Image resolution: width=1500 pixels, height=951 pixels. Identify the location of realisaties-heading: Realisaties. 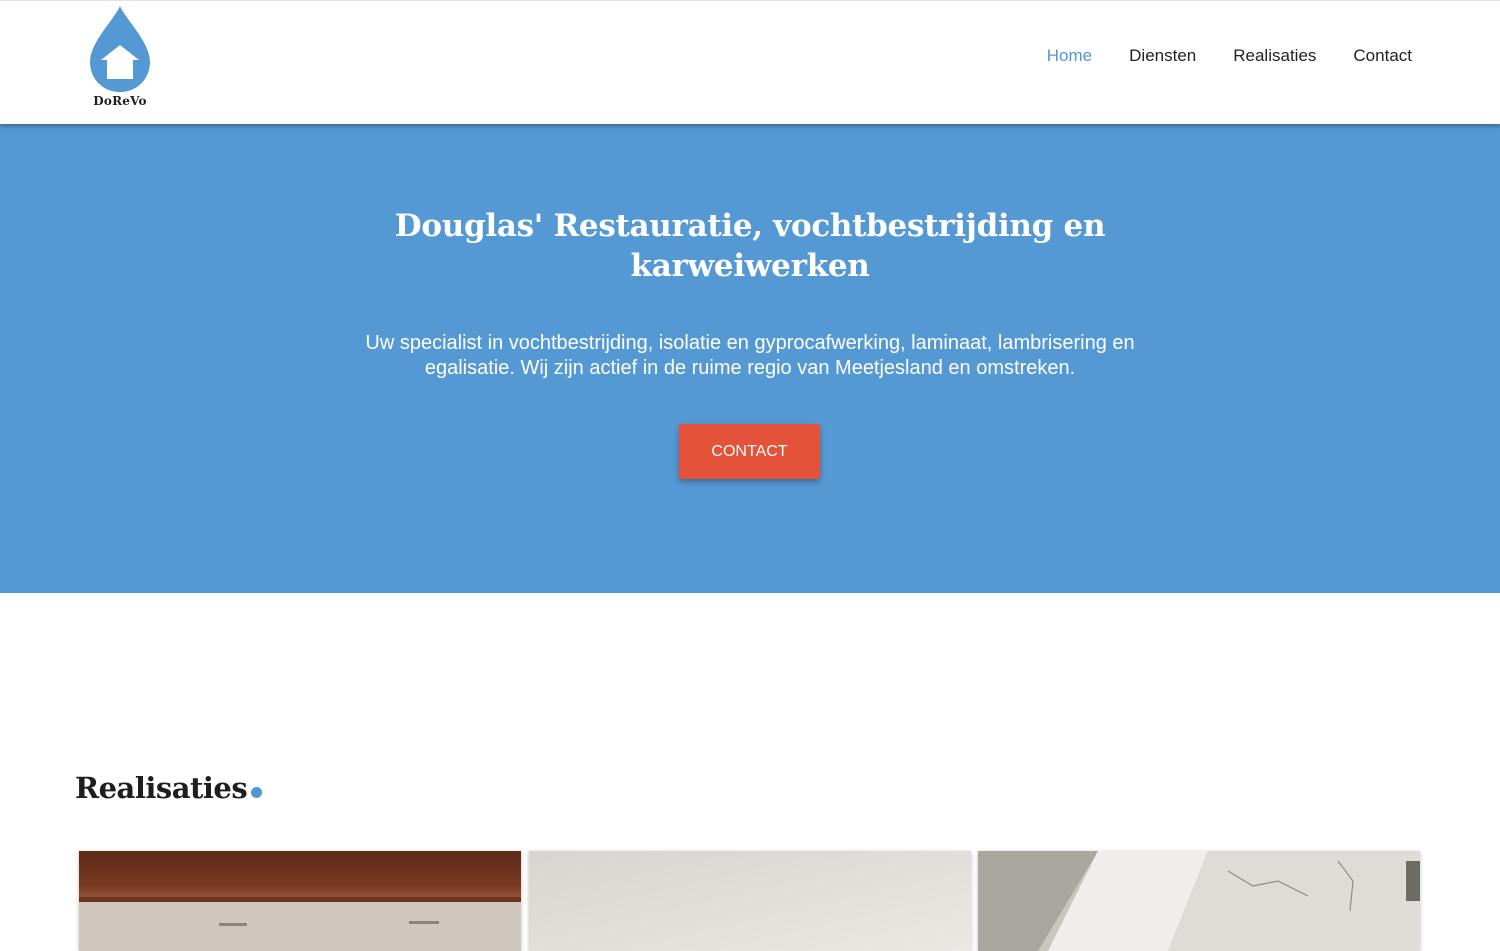
(169, 788).